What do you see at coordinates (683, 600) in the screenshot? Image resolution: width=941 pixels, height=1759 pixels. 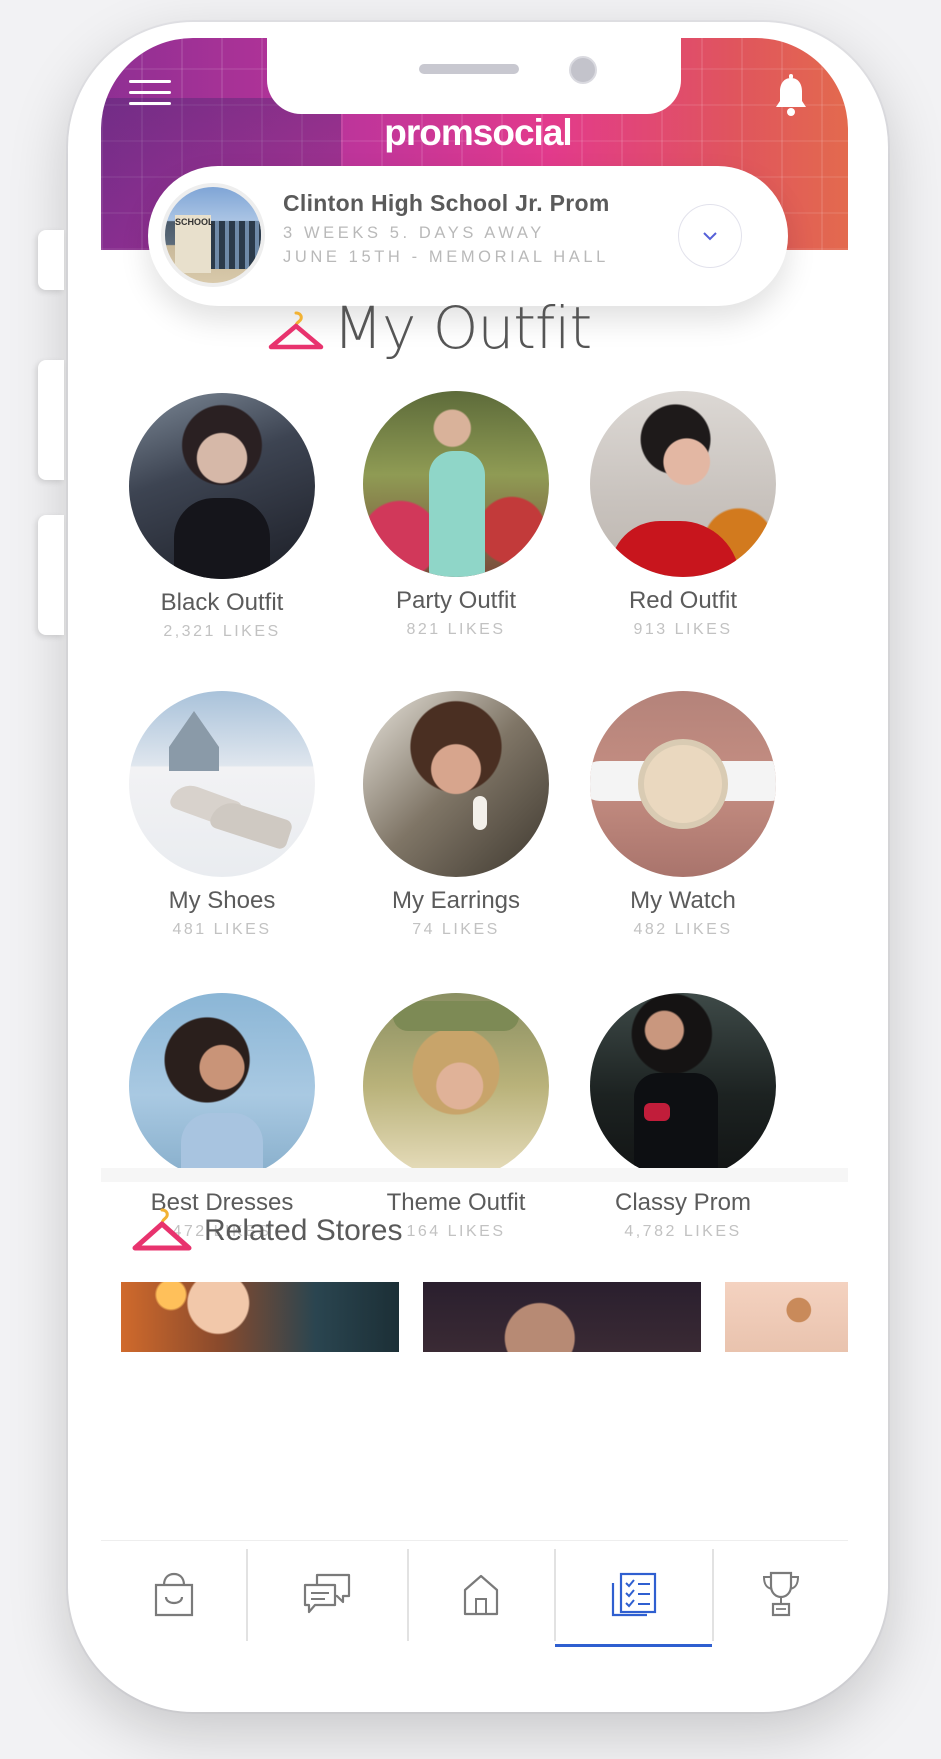 I see `outfit-name: Red Outfit` at bounding box center [683, 600].